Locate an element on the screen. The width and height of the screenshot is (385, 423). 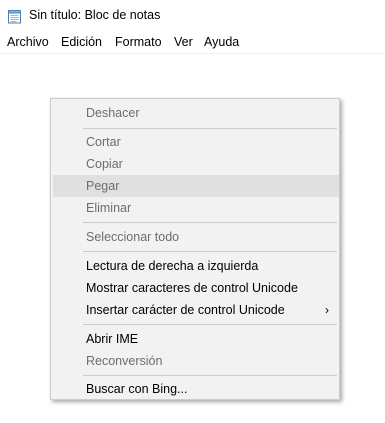
menu-item-lectura-derecha-izquierda: Lectura de derecha a izquierda is located at coordinates (196, 266).